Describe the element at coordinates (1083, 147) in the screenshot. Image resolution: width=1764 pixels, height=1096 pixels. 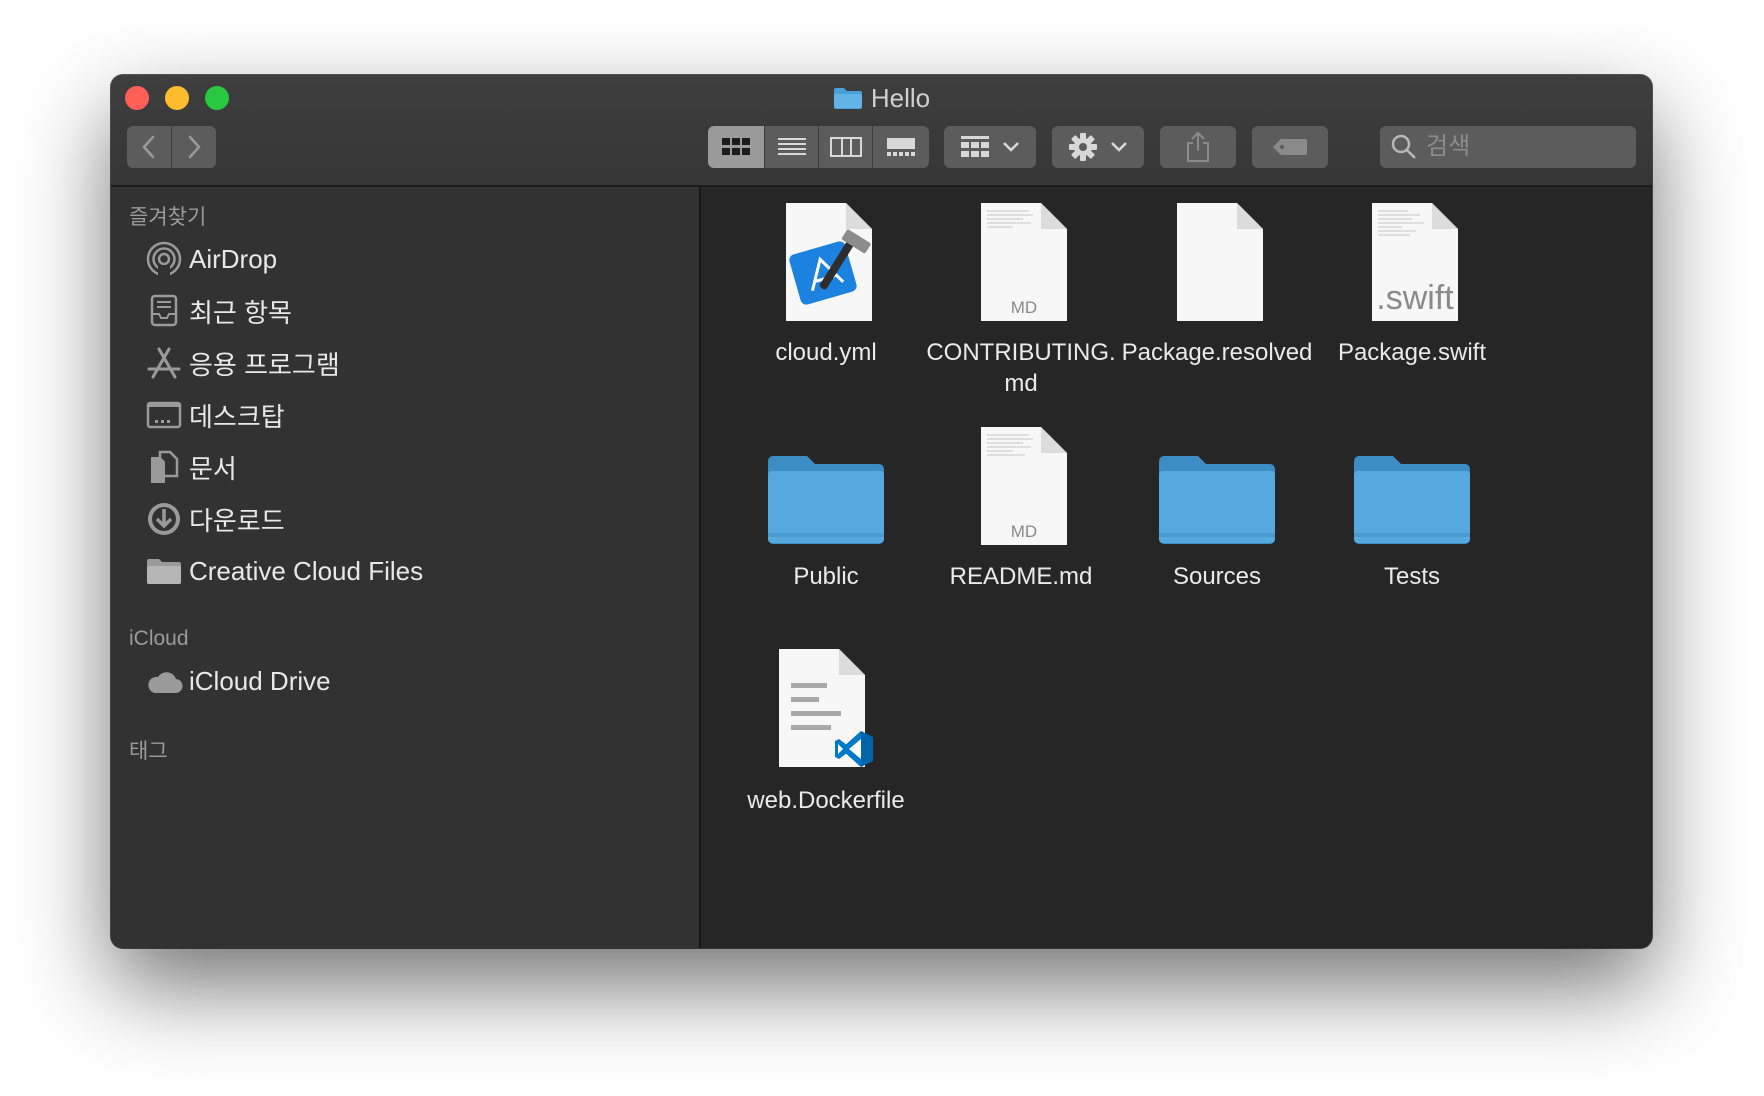
I see `gear-icon` at that location.